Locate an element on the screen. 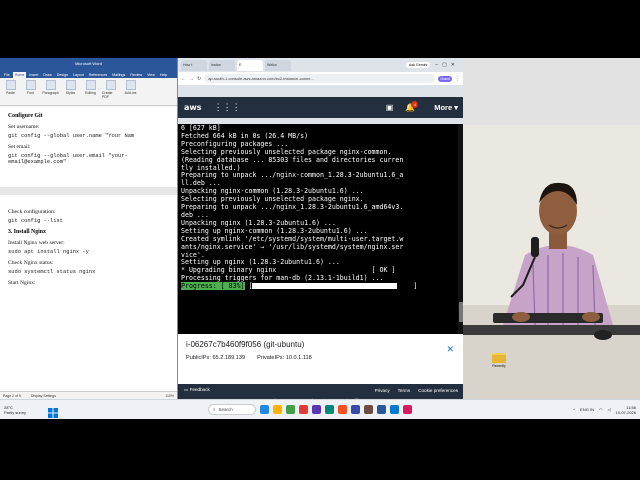  folder-label: Recently is located at coordinates (499, 366).